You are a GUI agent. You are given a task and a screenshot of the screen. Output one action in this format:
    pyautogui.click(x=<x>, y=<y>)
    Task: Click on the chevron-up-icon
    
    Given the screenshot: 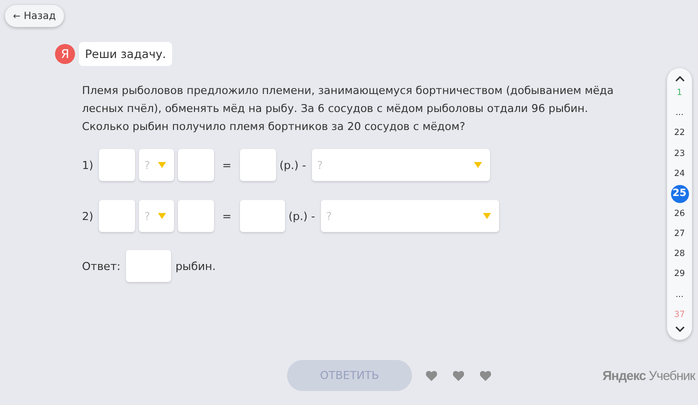 What is the action you would take?
    pyautogui.click(x=679, y=79)
    